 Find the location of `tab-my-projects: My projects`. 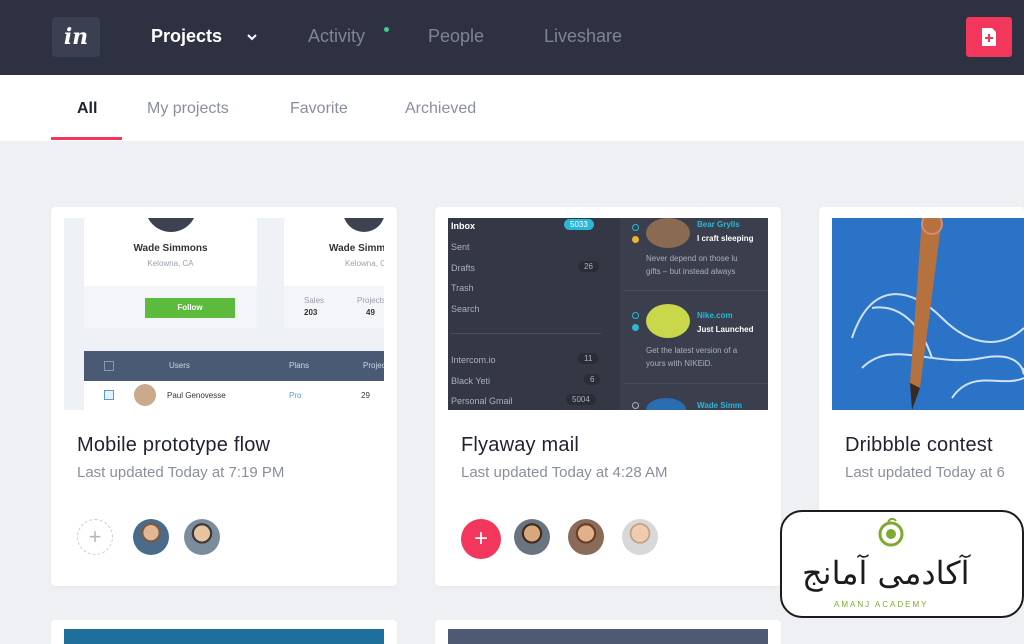

tab-my-projects: My projects is located at coordinates (188, 109).